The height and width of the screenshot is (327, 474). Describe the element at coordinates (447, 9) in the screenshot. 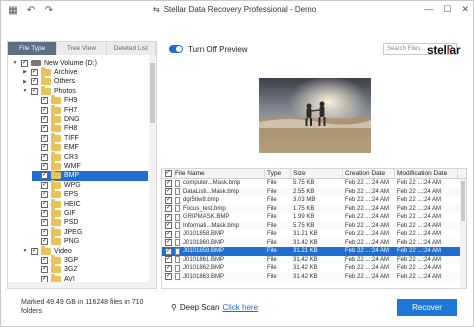

I see `maximize-button: ☐` at that location.